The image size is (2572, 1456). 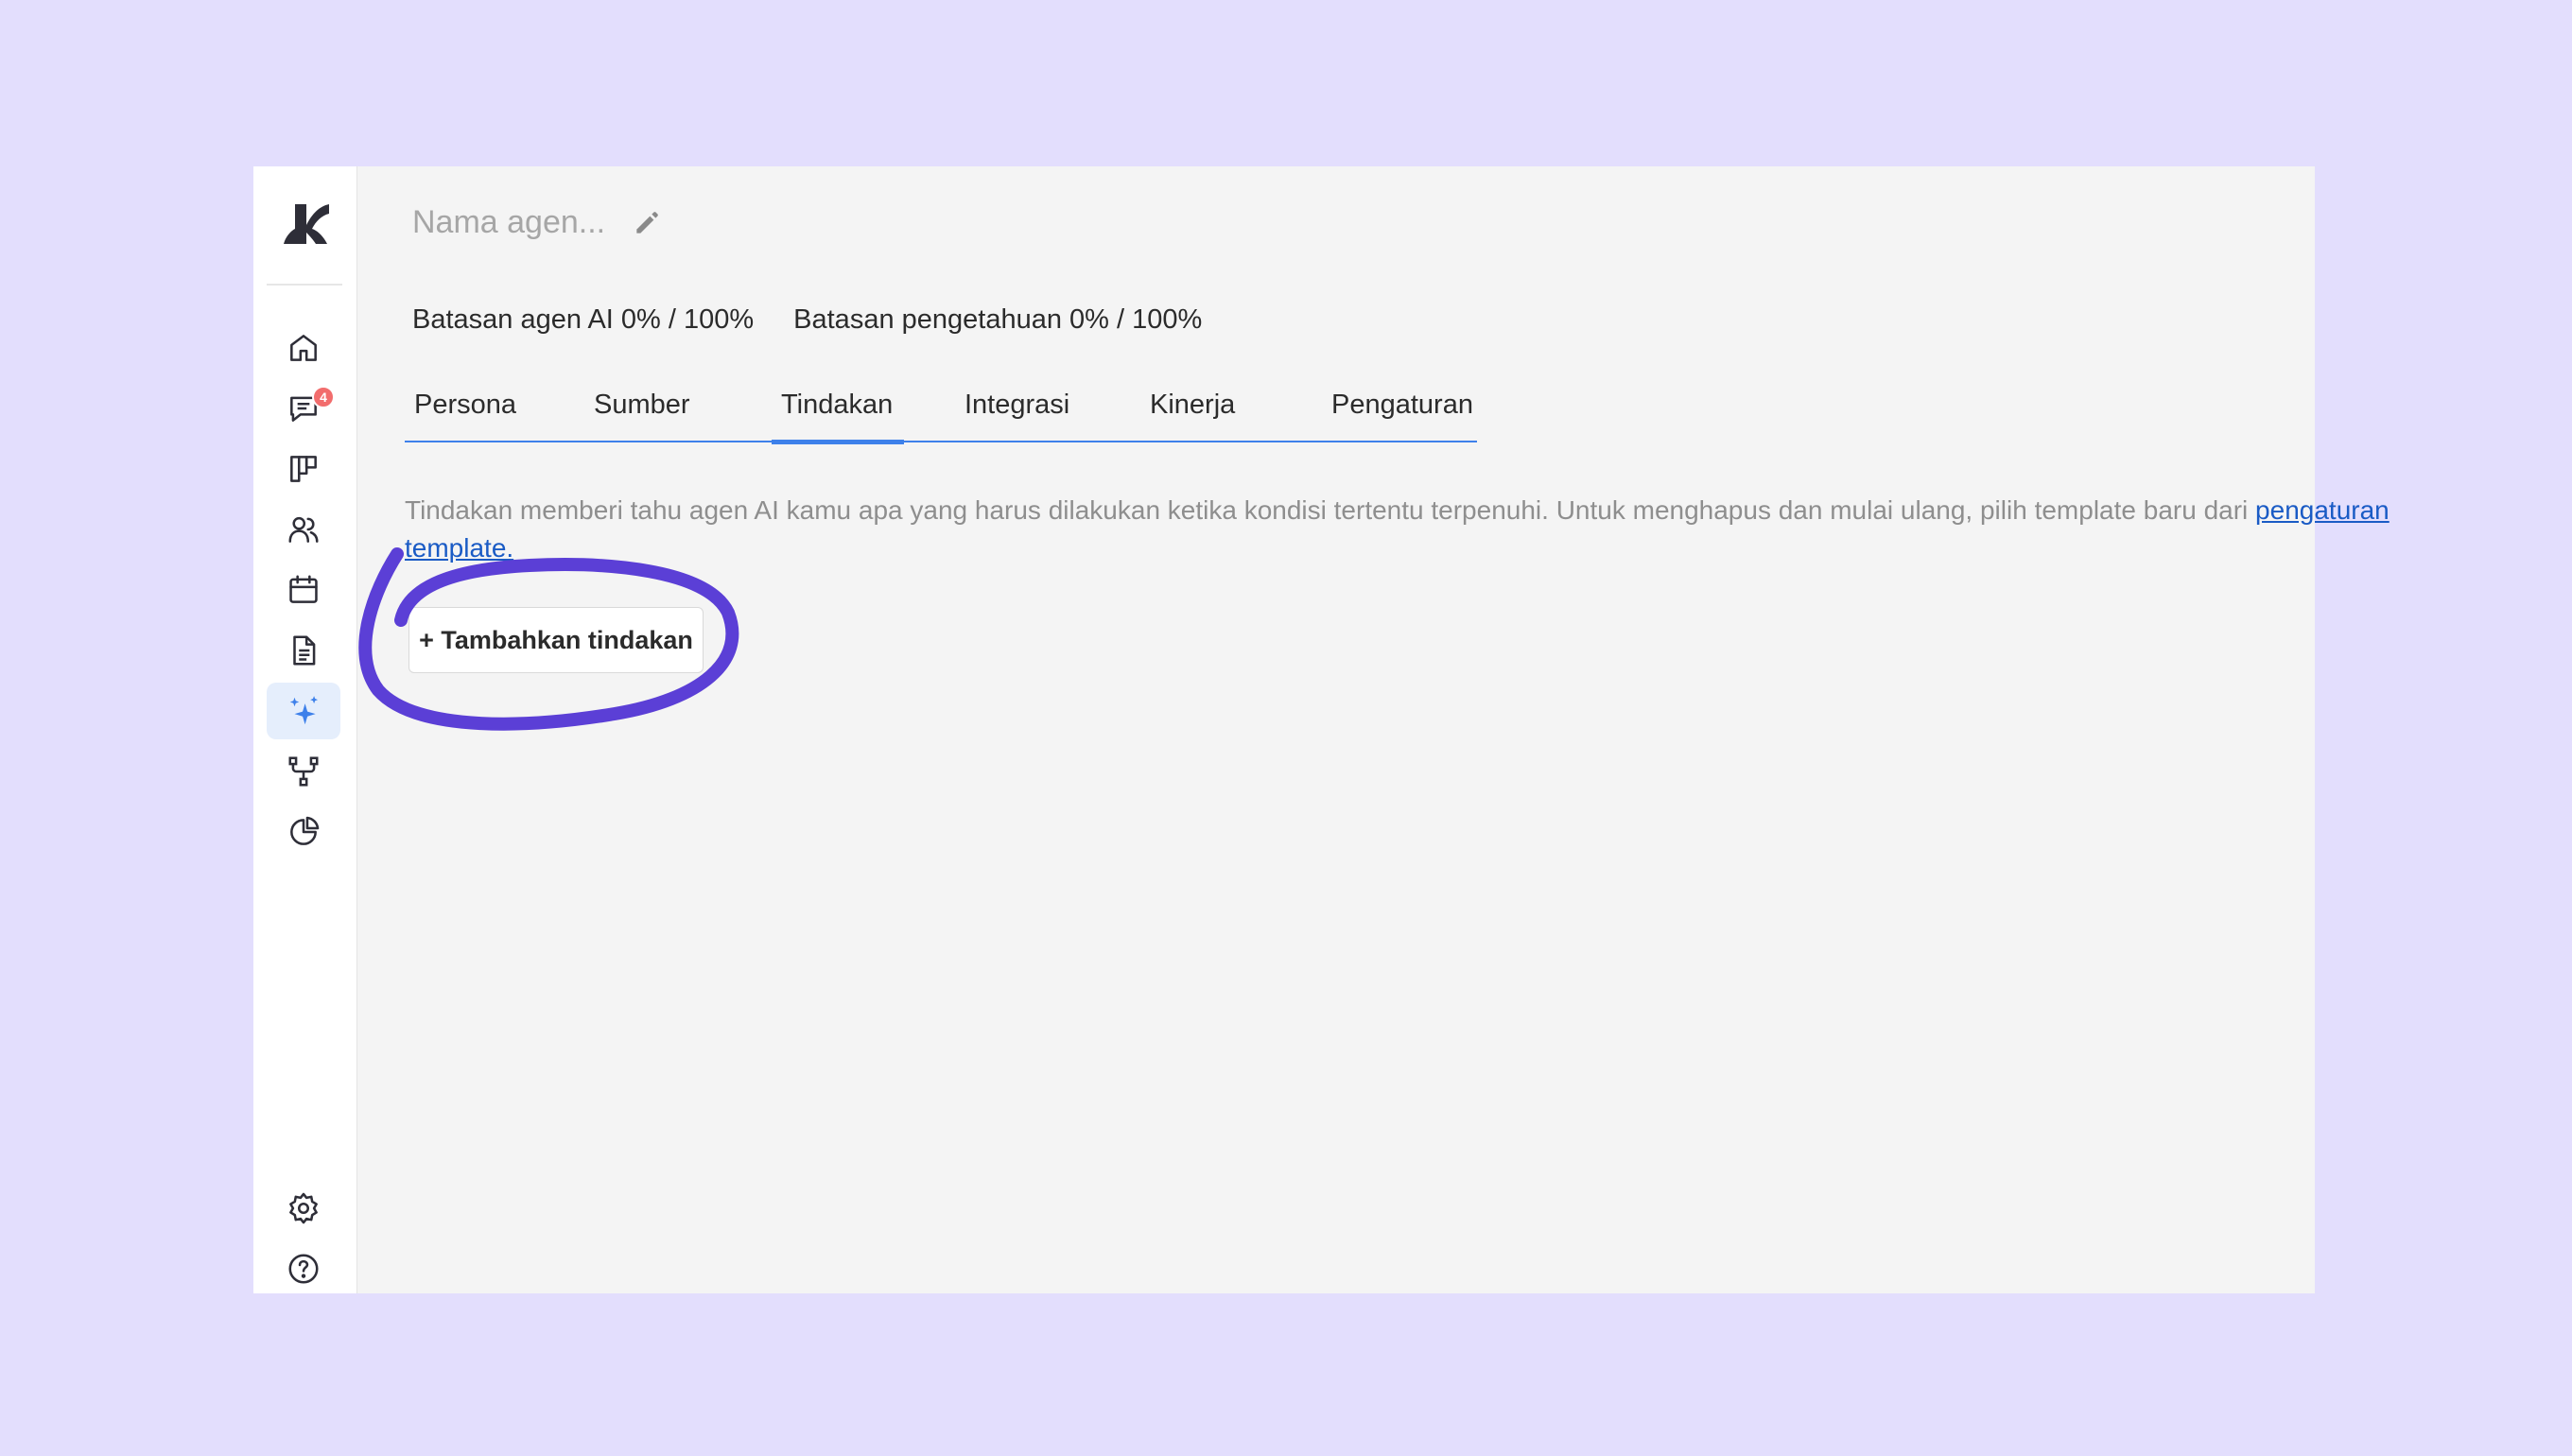 What do you see at coordinates (838, 417) in the screenshot?
I see `tab-tindakan: Tindakan` at bounding box center [838, 417].